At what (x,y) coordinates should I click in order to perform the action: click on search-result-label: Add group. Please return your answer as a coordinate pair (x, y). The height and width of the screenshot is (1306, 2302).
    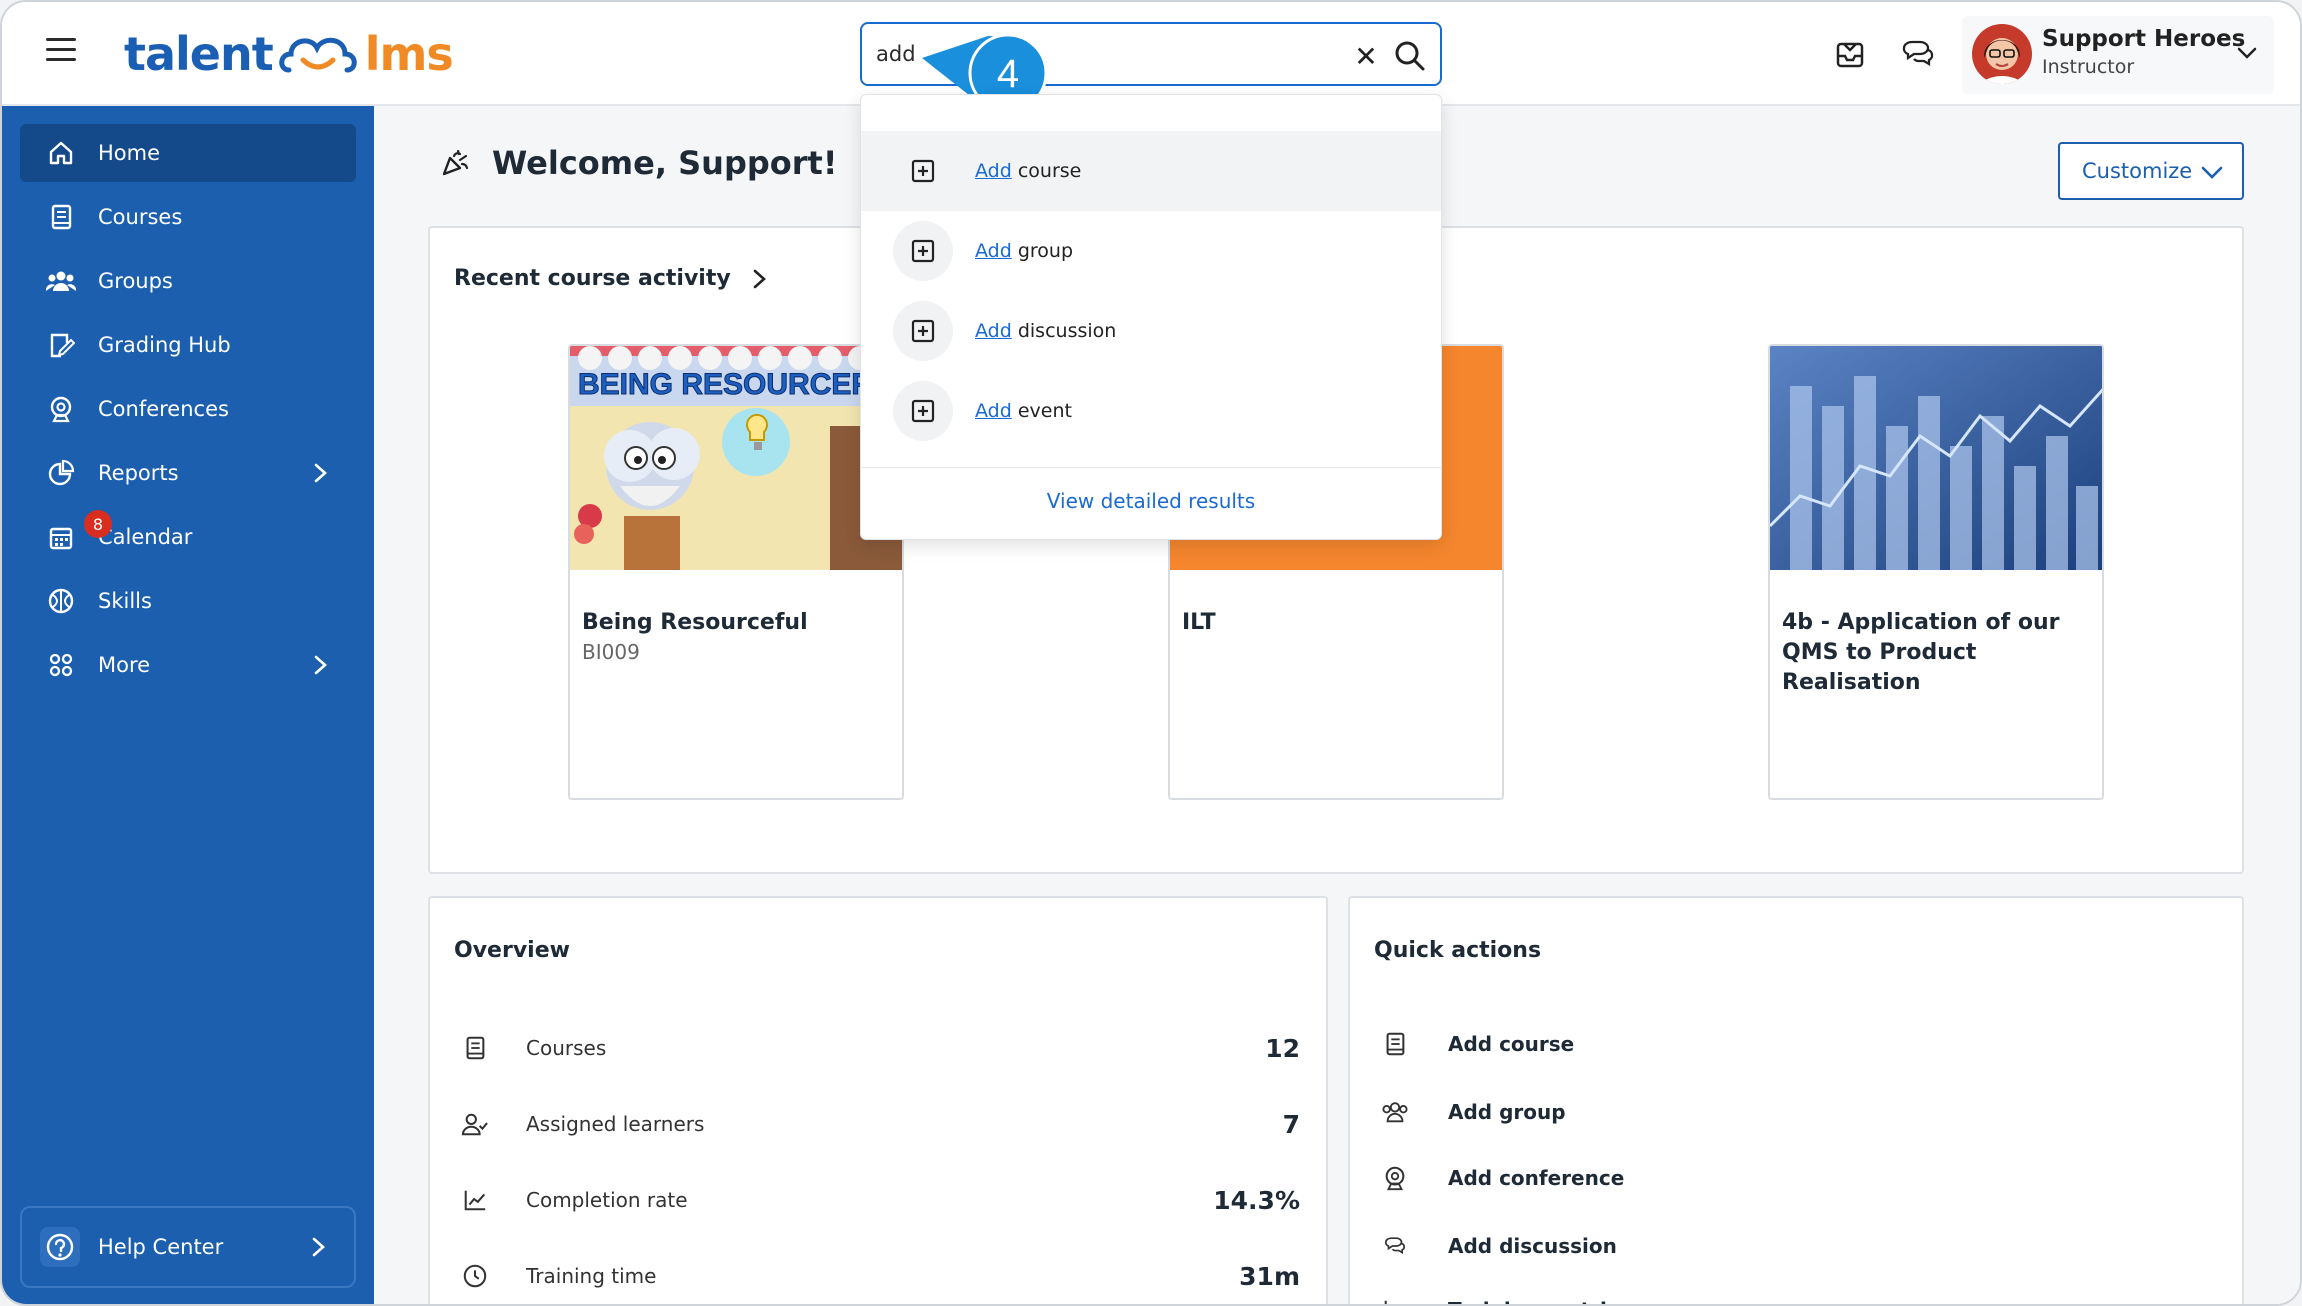
    Looking at the image, I should click on (1024, 251).